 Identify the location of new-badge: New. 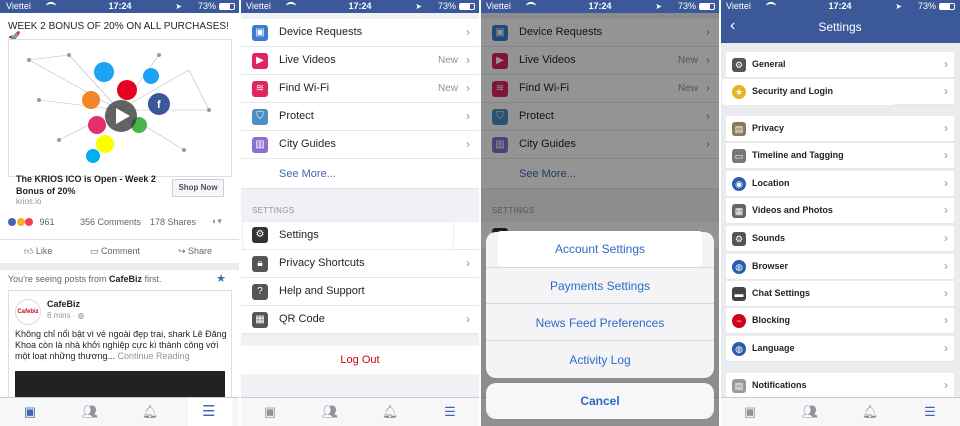
(447, 60).